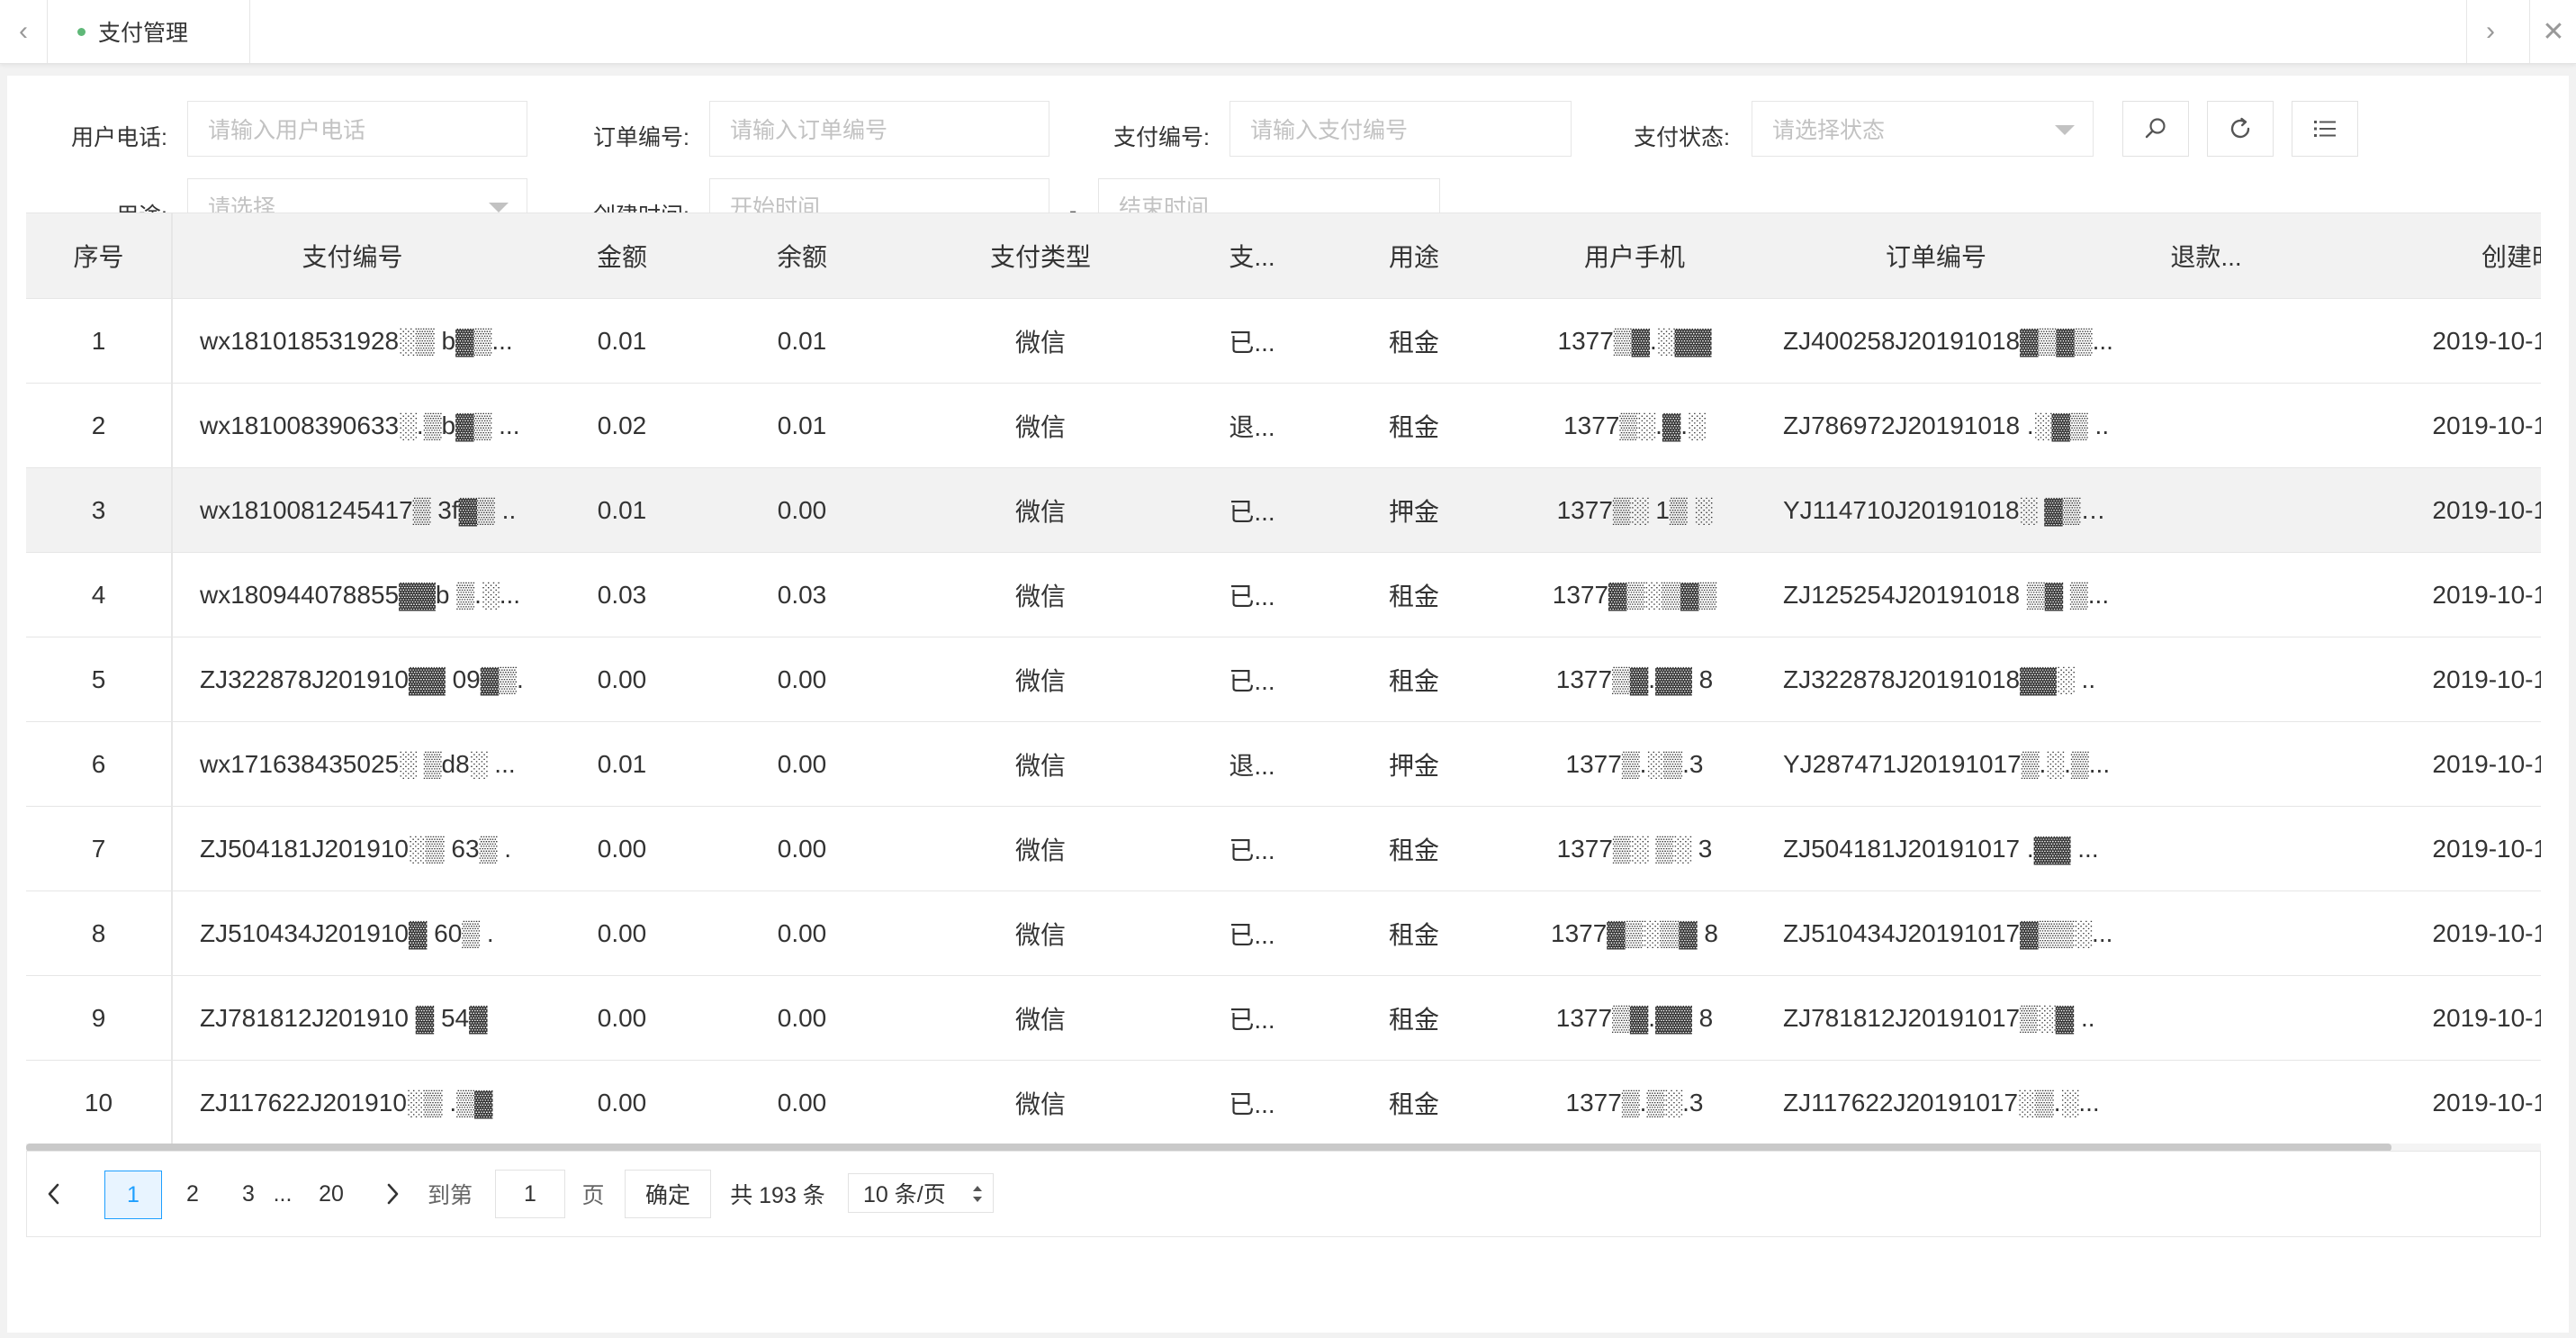  Describe the element at coordinates (1634, 256) in the screenshot. I see `header-phone: 用户手机` at that location.